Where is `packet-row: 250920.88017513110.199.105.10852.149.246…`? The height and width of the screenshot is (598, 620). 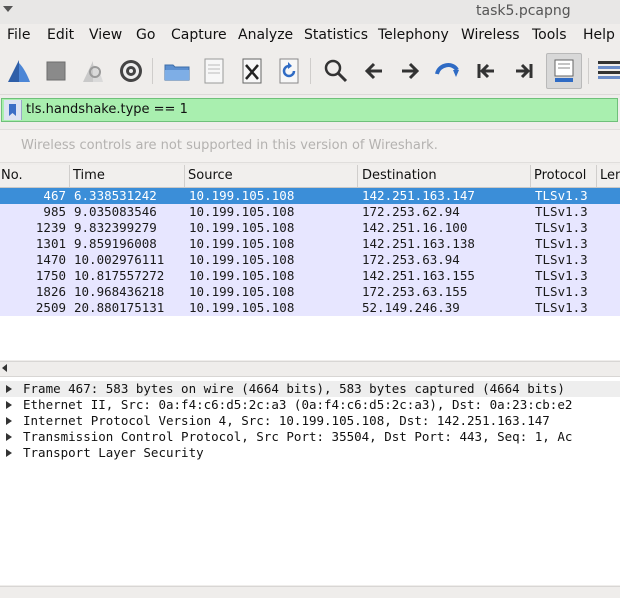
packet-row: 250920.88017513110.199.105.10852.149.246… is located at coordinates (310, 308).